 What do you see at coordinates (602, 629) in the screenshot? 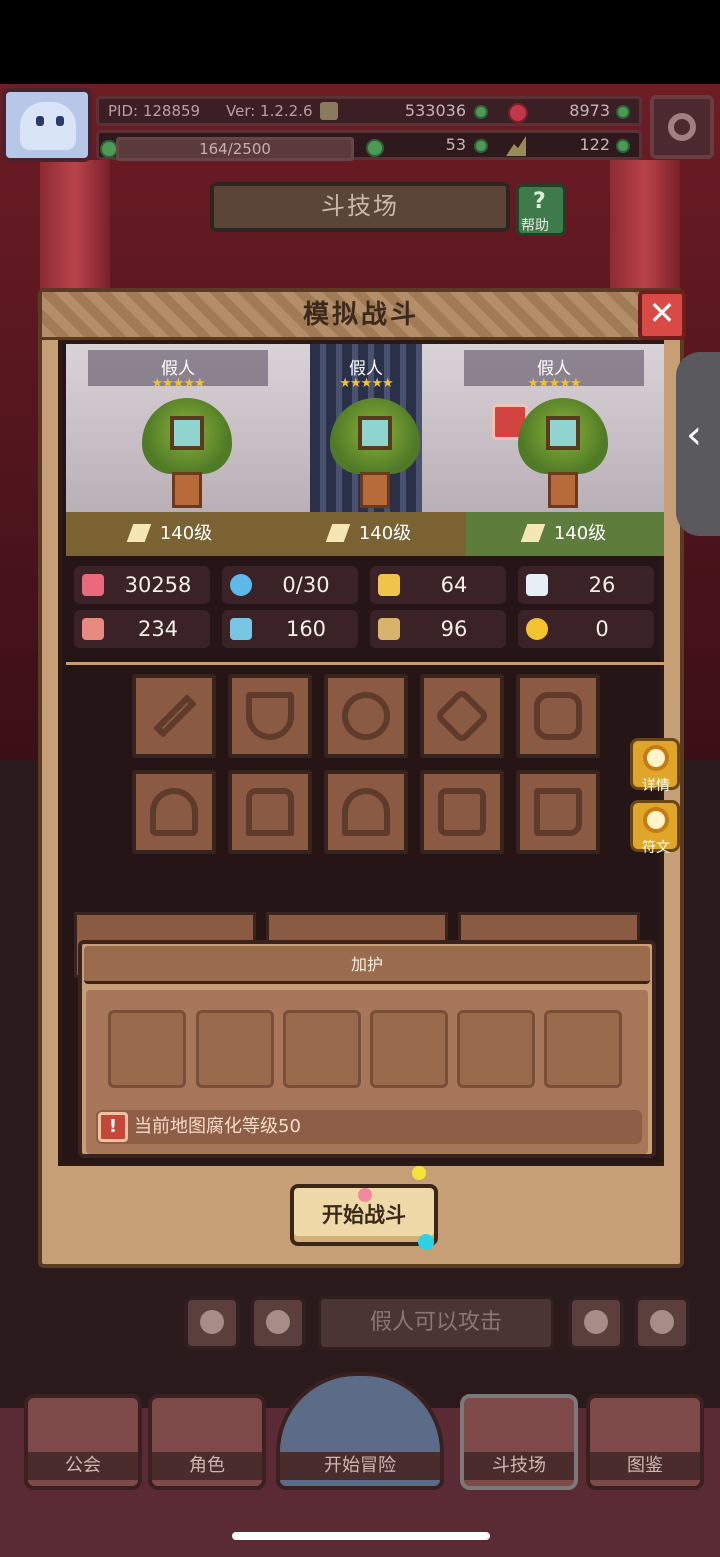
I see `stat-value: 0` at bounding box center [602, 629].